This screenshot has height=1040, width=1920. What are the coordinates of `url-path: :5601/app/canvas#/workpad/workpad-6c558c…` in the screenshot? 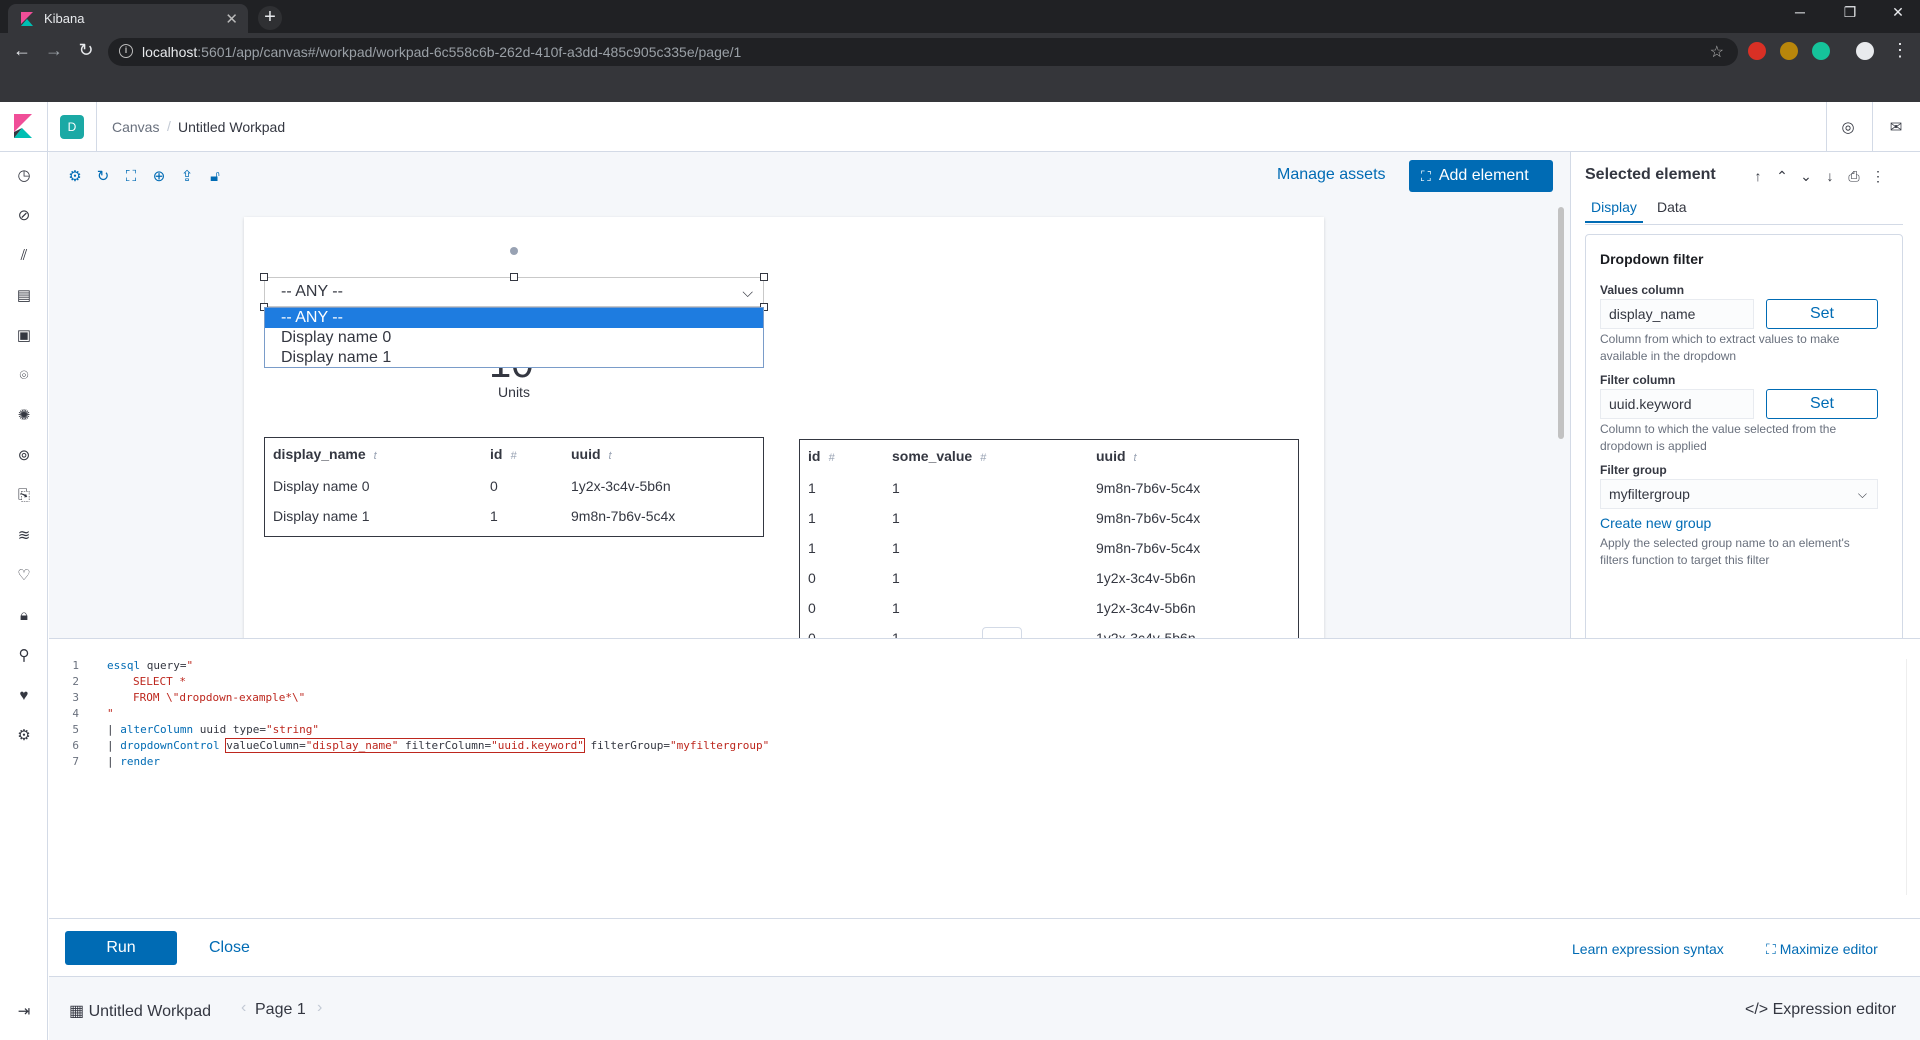 It's located at (469, 52).